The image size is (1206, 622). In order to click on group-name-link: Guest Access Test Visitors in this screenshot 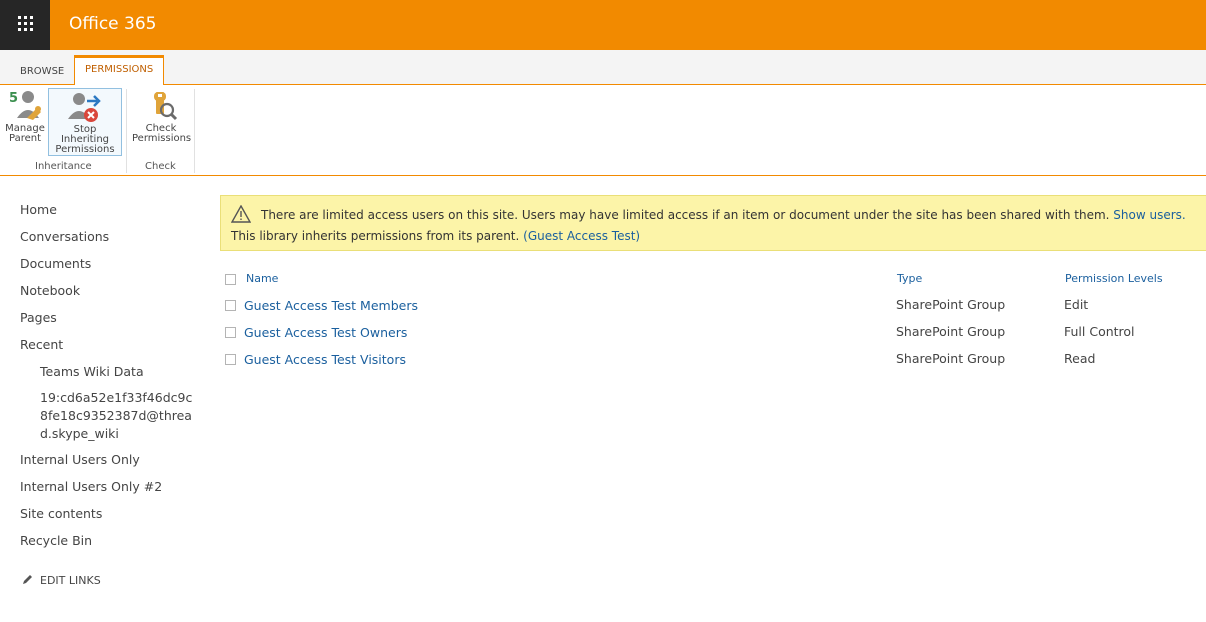, I will do `click(325, 359)`.